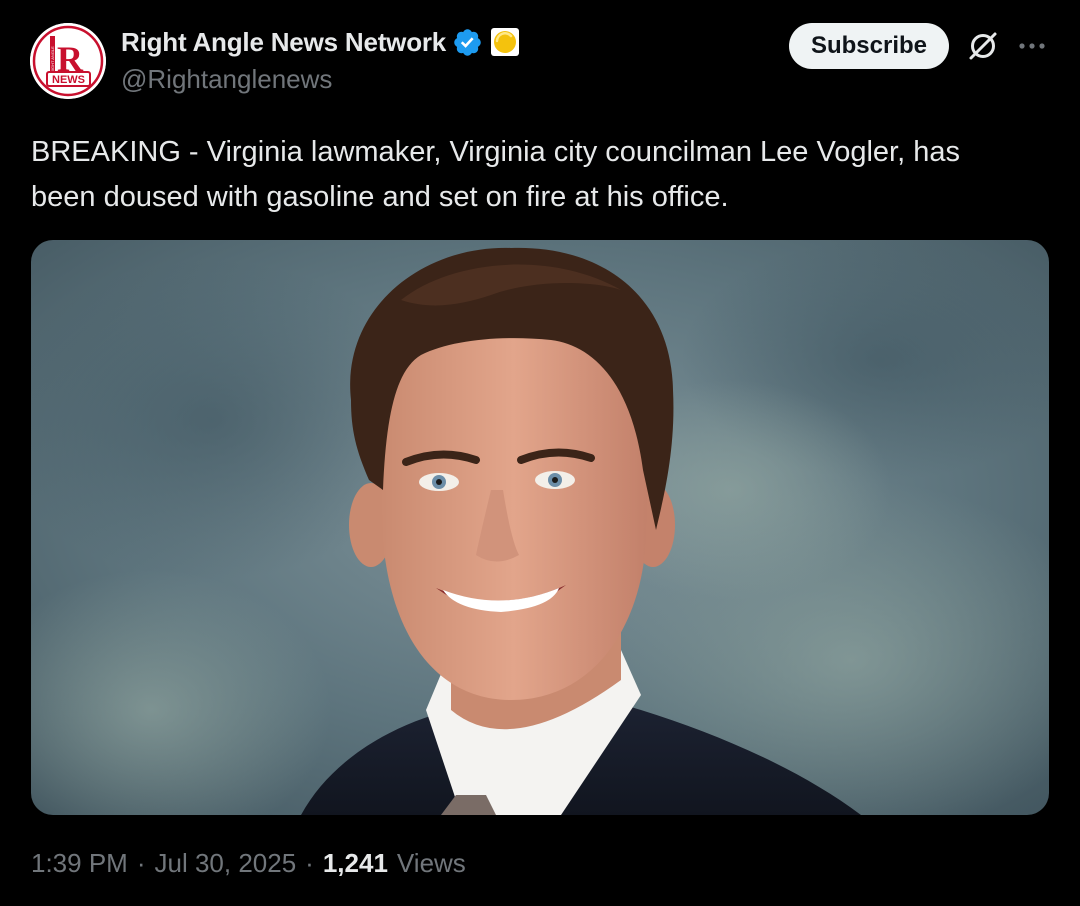  What do you see at coordinates (68, 80) in the screenshot?
I see `avatar-word: NEWS` at bounding box center [68, 80].